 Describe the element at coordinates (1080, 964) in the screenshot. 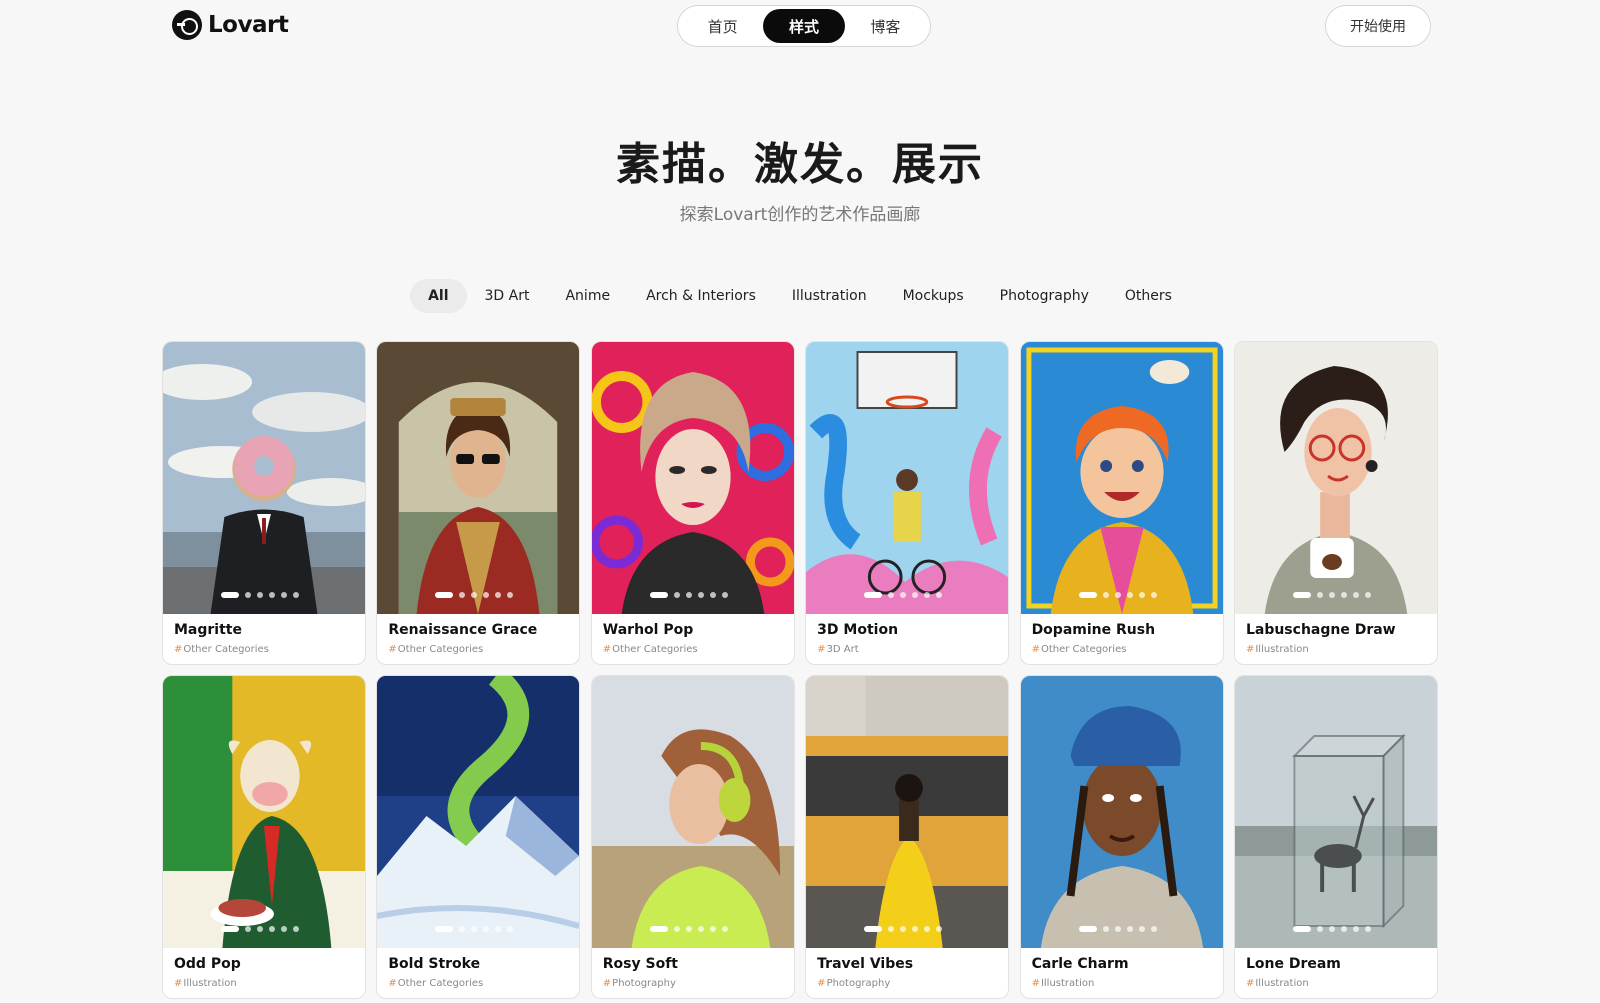

I see `card-title: Carle Charm` at that location.